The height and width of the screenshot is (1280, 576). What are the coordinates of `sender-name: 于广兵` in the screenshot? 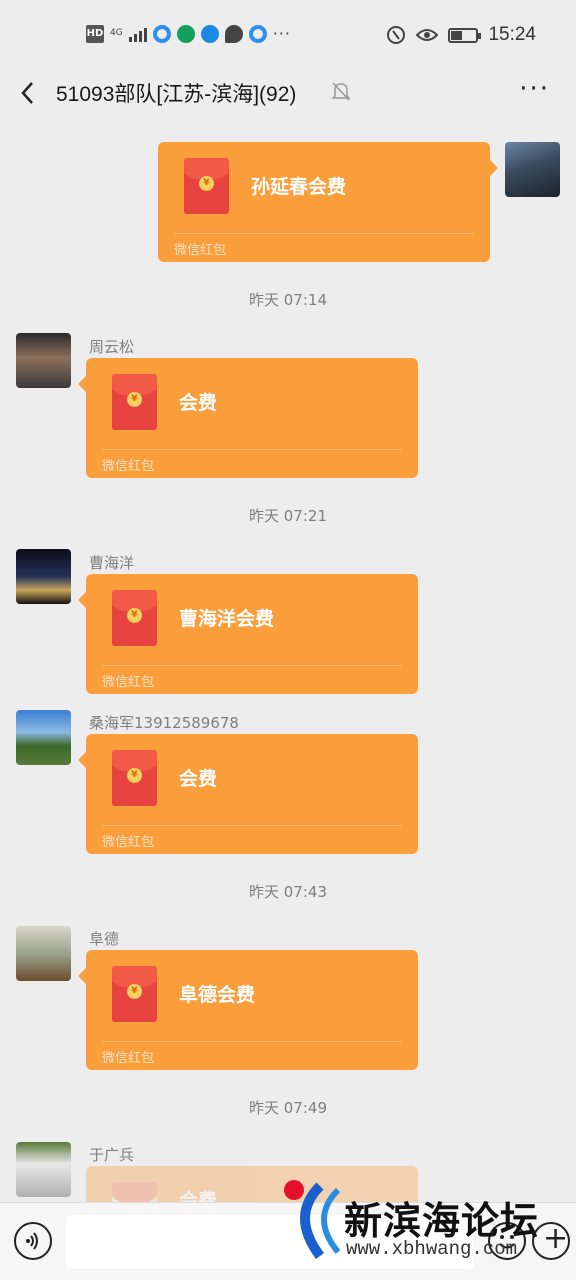 It's located at (112, 1155).